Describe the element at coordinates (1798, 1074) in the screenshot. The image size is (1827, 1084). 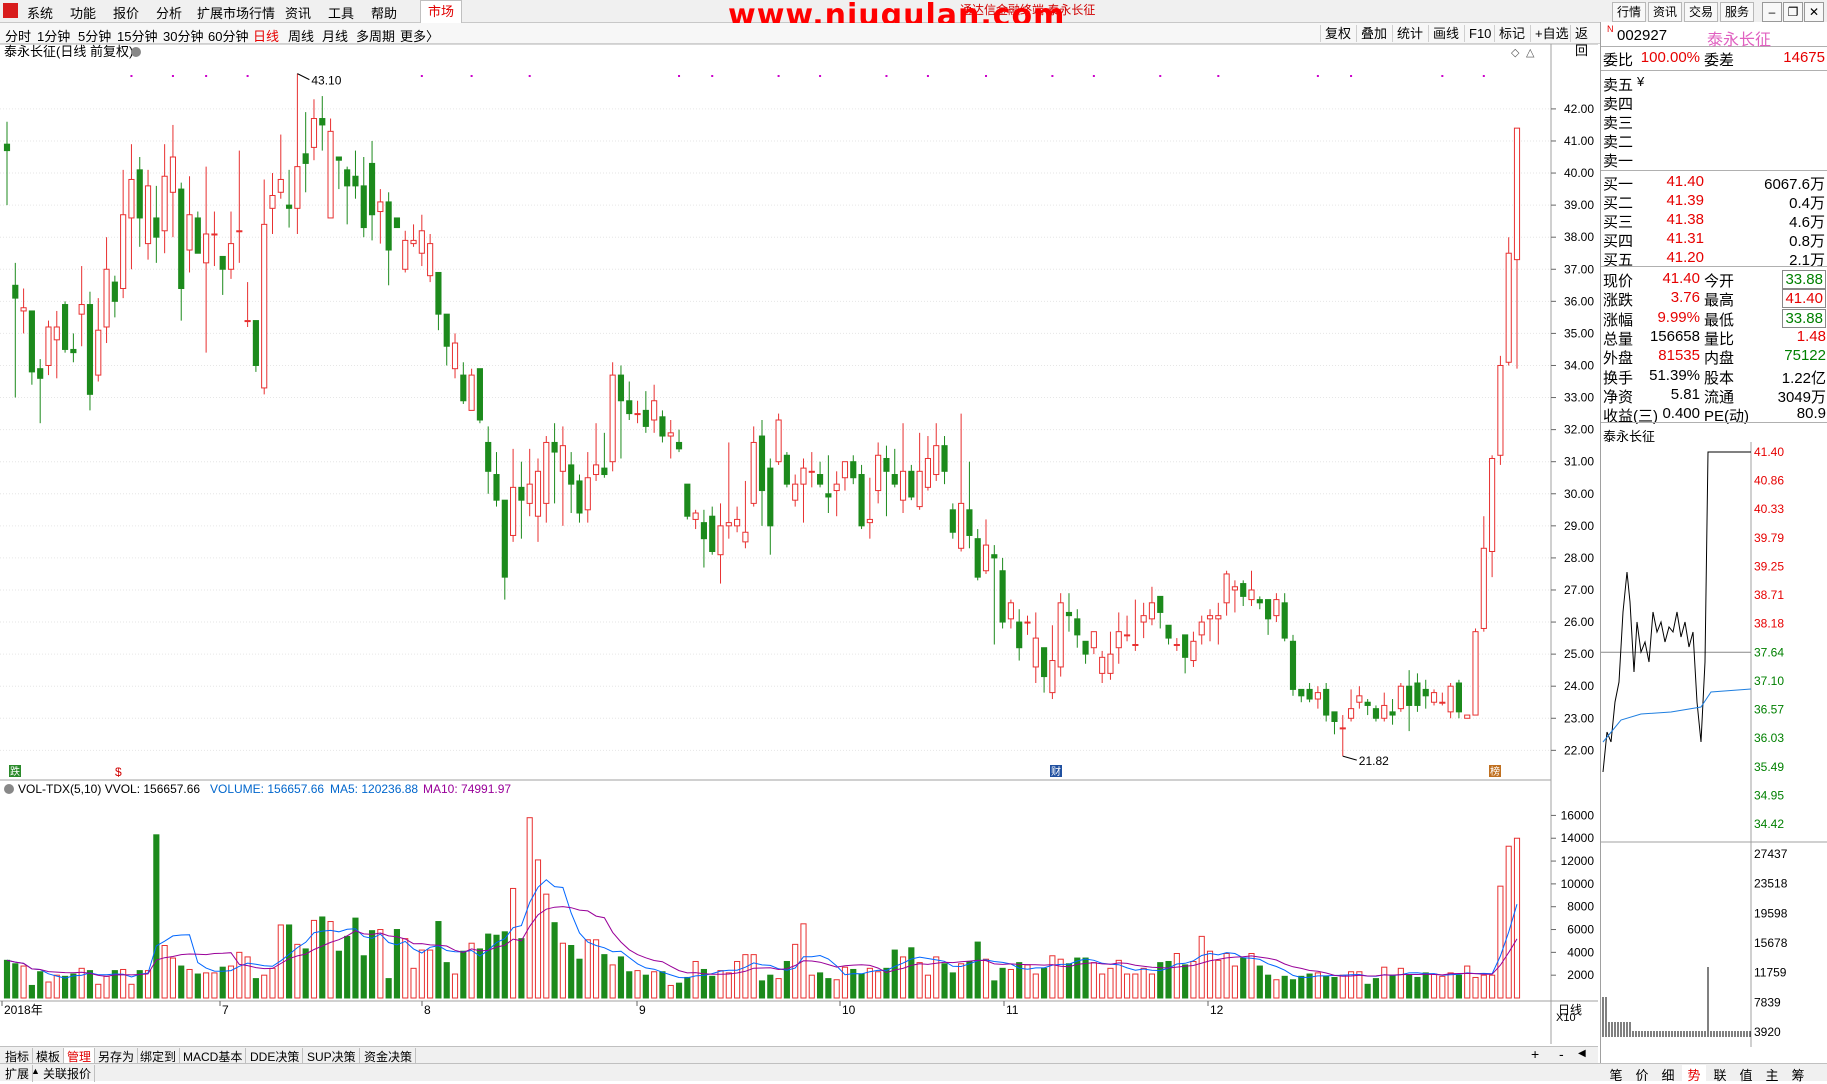
I see `panel-tab-chips: 筹` at that location.